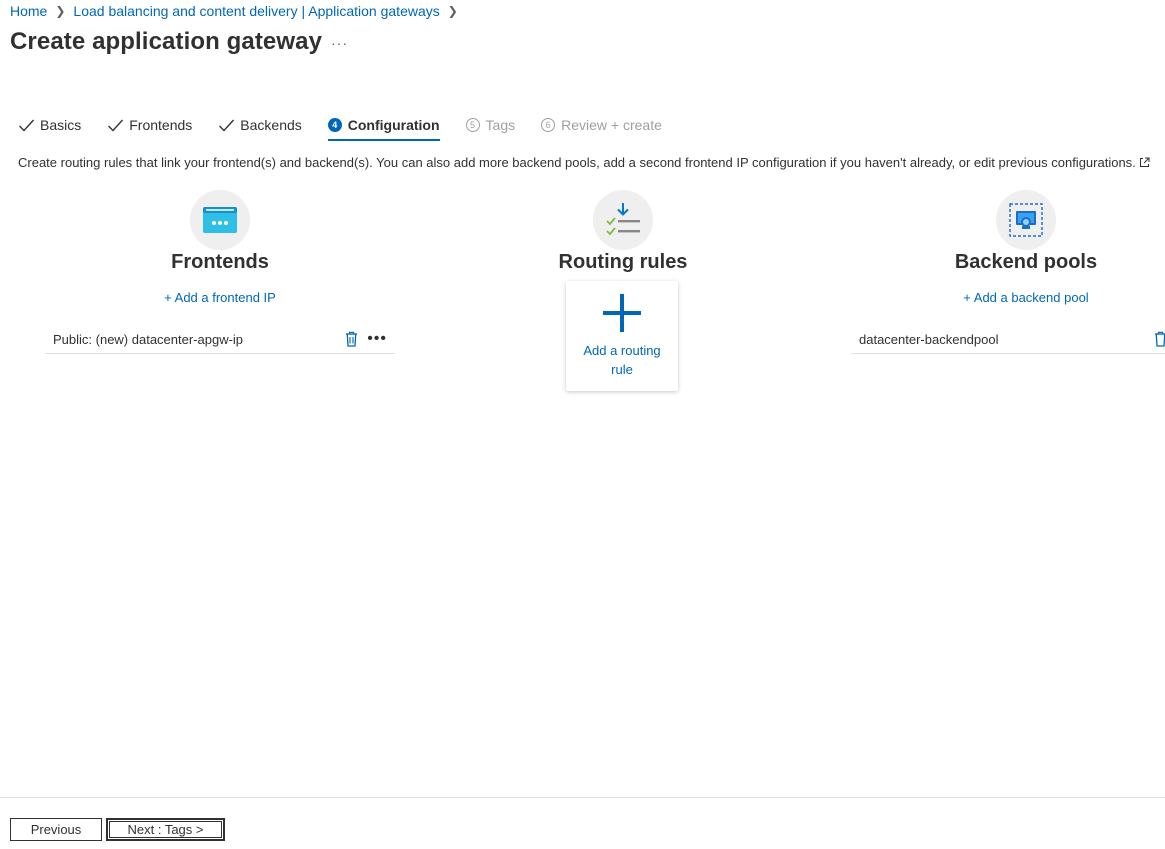  I want to click on page-title: Create application gateway, so click(166, 41).